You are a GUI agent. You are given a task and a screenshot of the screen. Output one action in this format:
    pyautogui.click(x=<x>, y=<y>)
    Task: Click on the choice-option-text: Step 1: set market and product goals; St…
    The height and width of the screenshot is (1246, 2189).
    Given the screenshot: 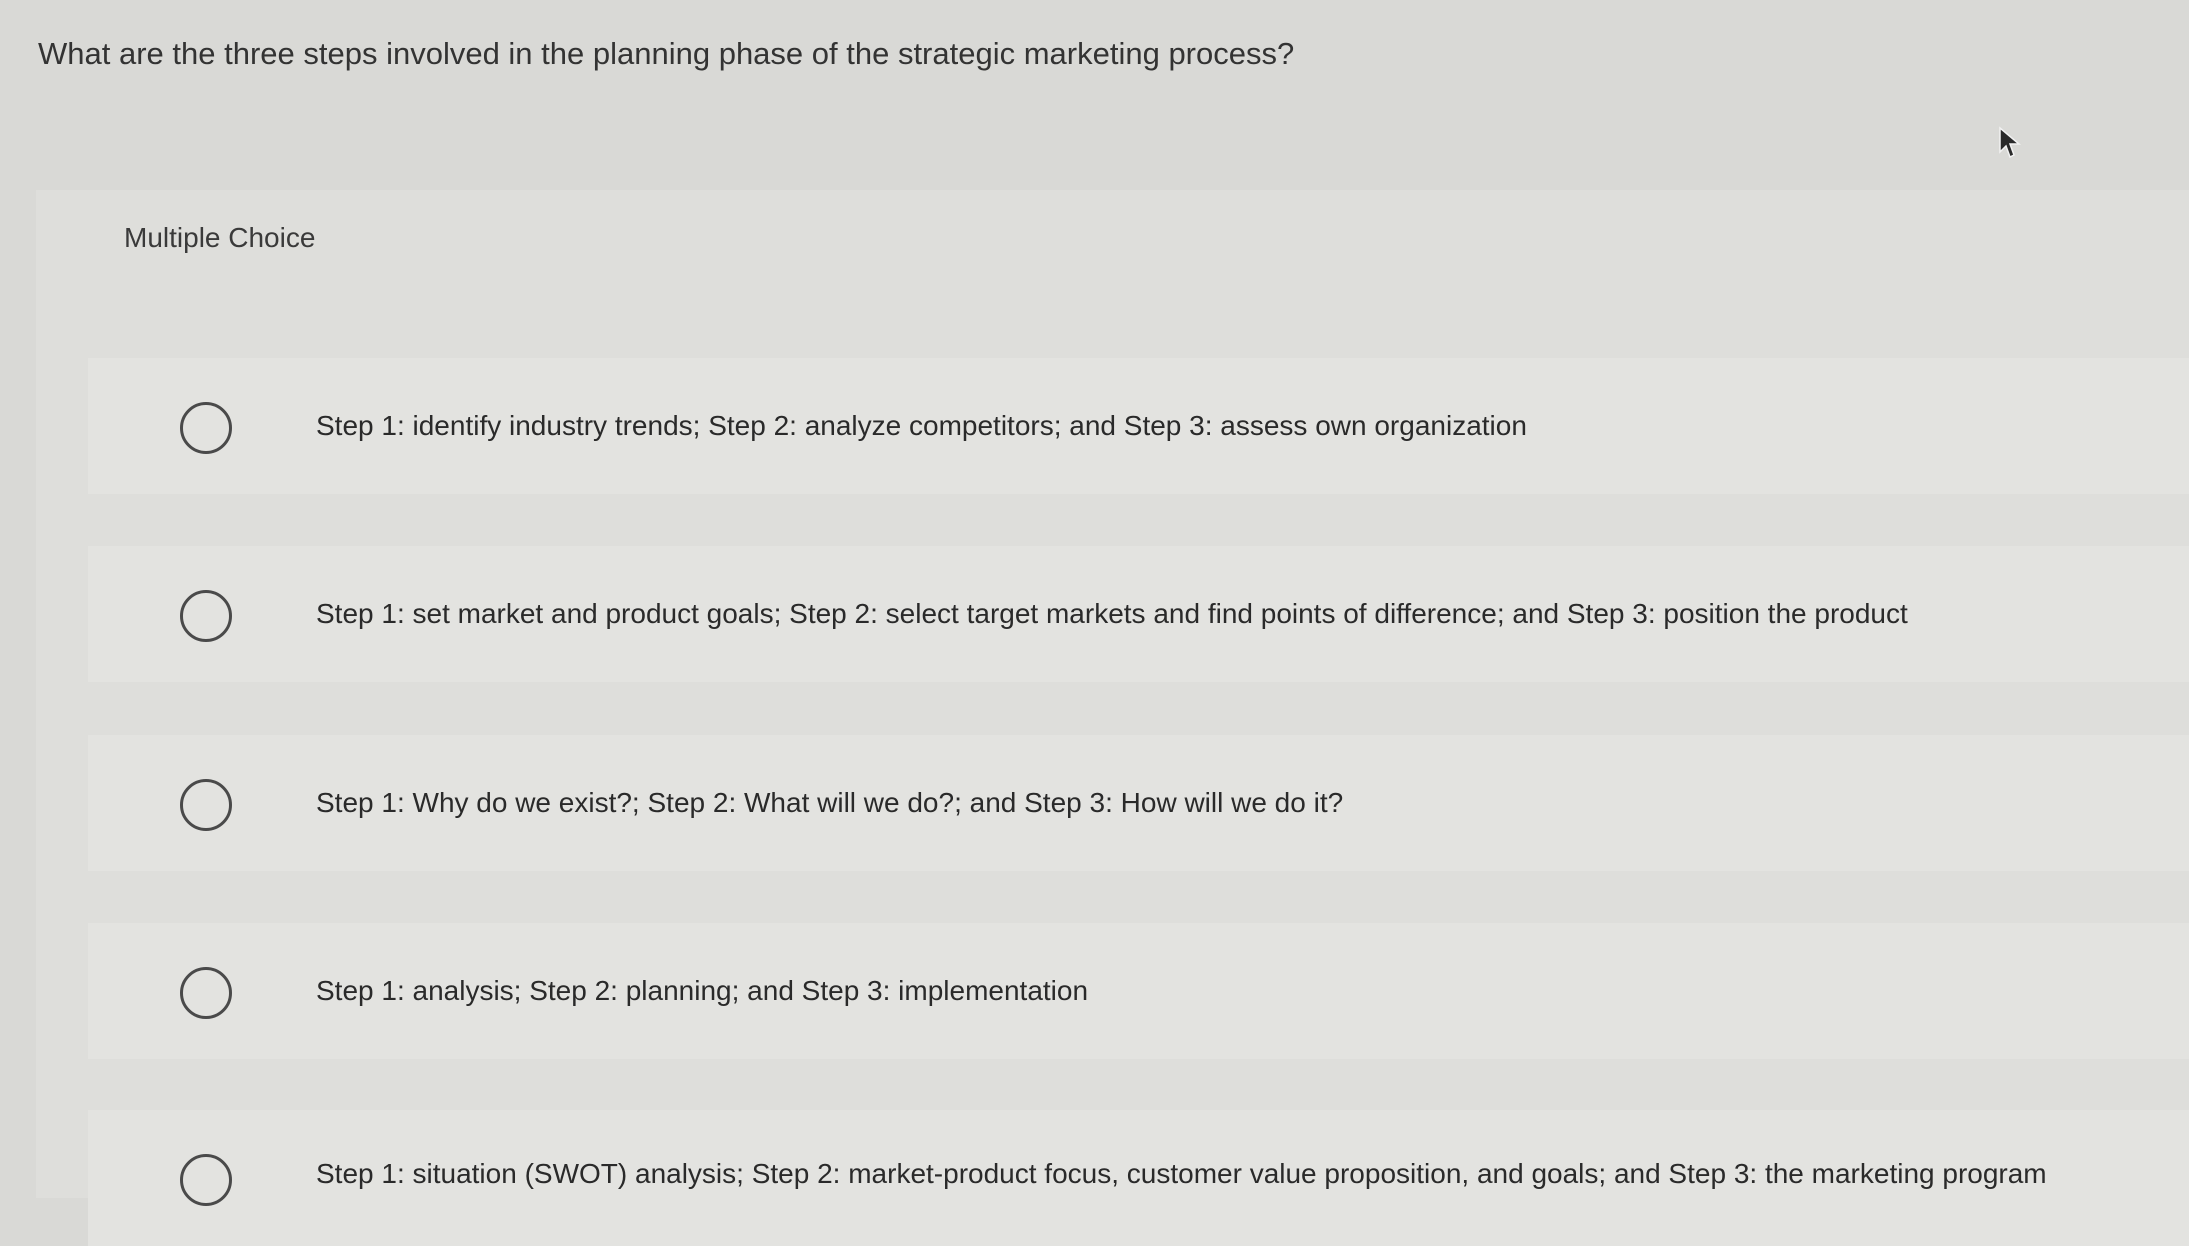 What is the action you would take?
    pyautogui.click(x=1112, y=613)
    